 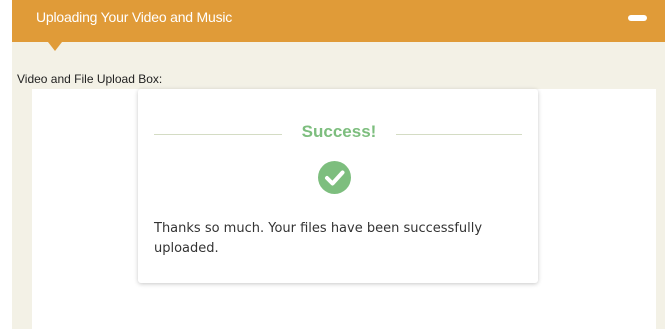 I want to click on panel-header: Uploading Your Video and Music, so click(x=338, y=21).